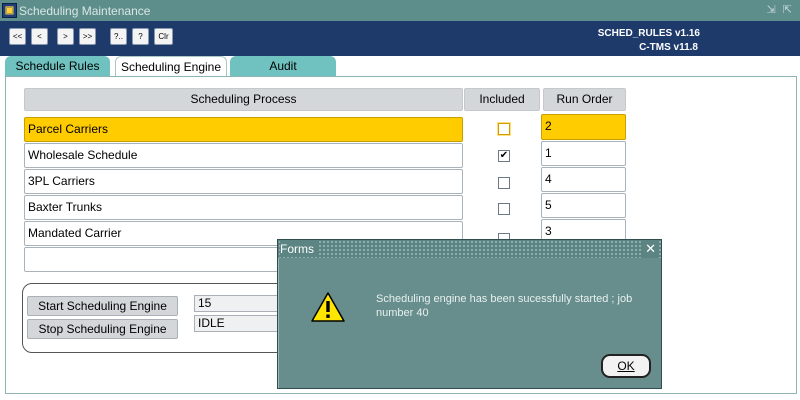  Describe the element at coordinates (781, 9) in the screenshot. I see `window-controls: ⇲ ⇱` at that location.